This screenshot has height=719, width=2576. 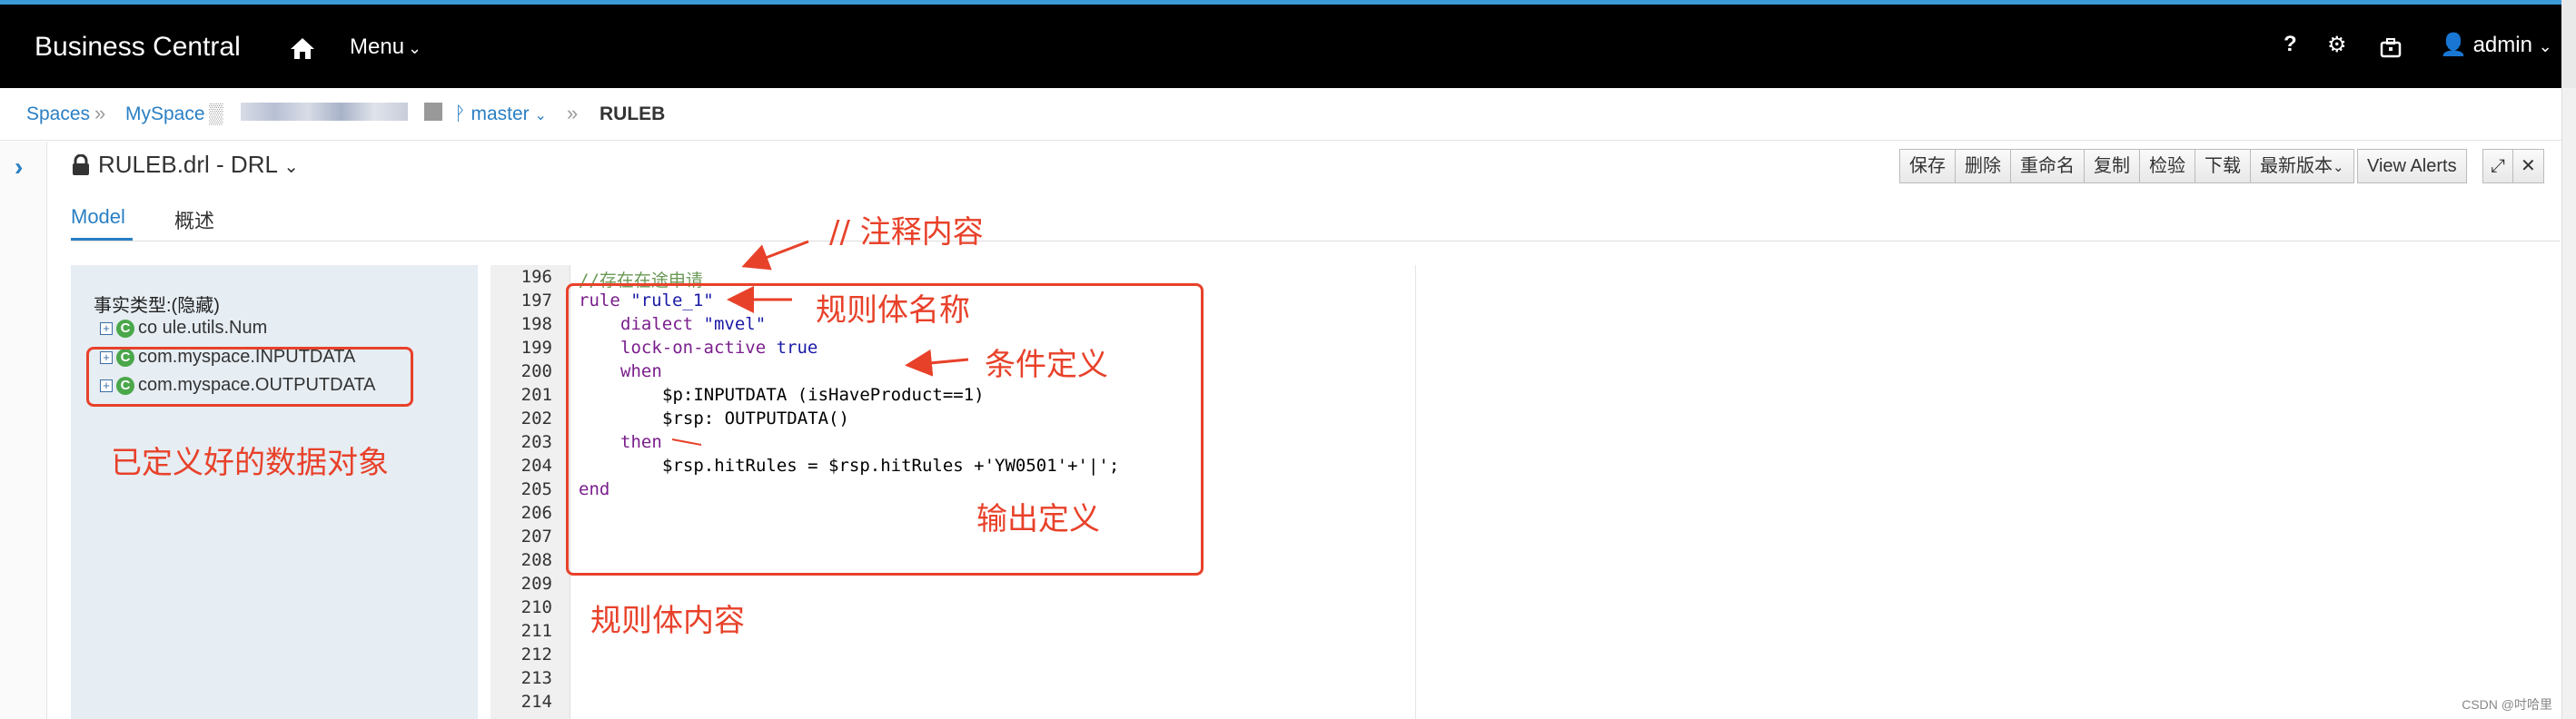 I want to click on line-number: 198, so click(x=536, y=324).